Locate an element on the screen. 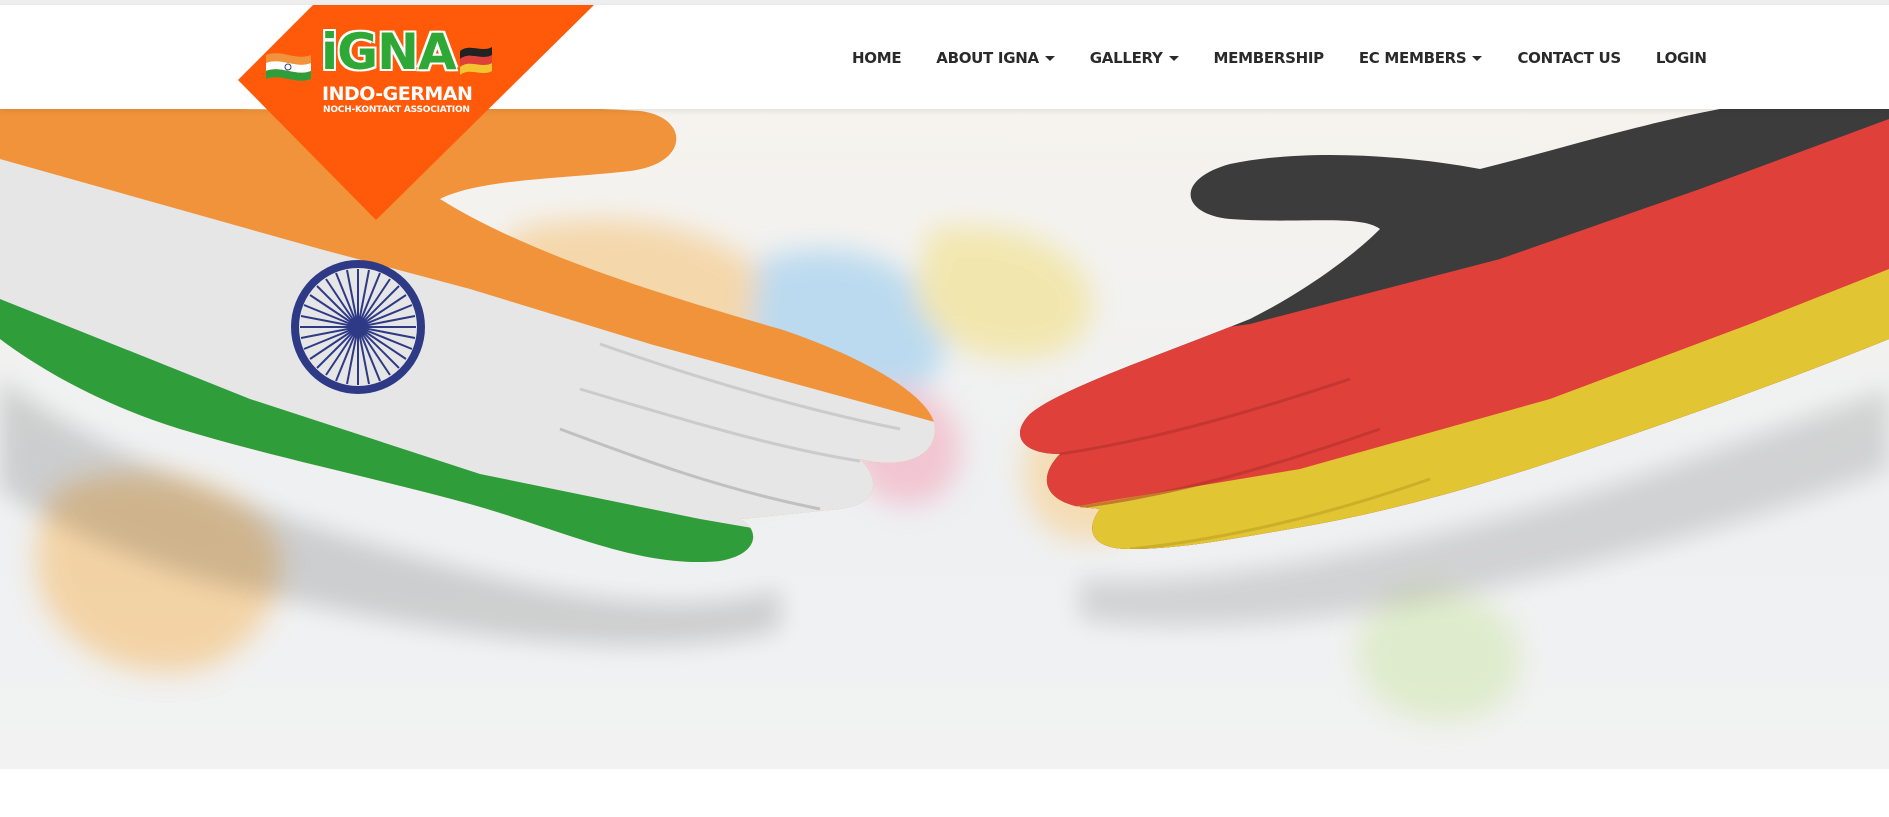  nav-ec-members-label: EC MEMBERS is located at coordinates (1412, 58).